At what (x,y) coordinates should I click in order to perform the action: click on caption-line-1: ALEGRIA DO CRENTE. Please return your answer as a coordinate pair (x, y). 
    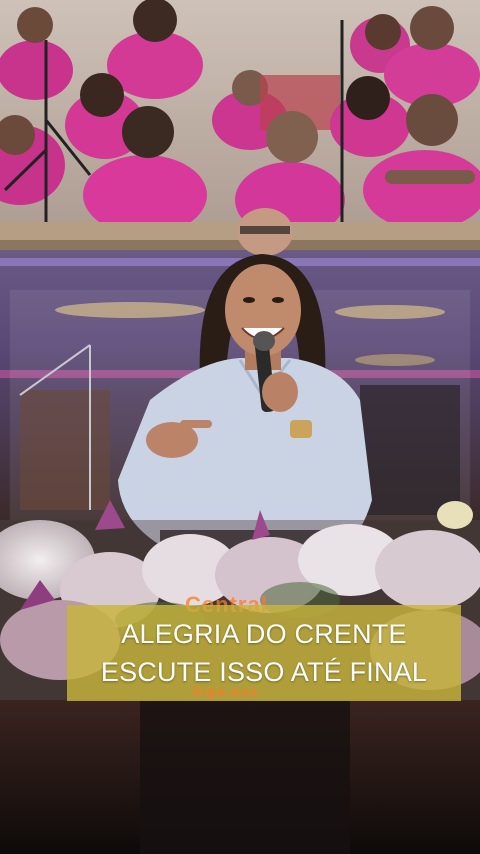
    Looking at the image, I should click on (264, 634).